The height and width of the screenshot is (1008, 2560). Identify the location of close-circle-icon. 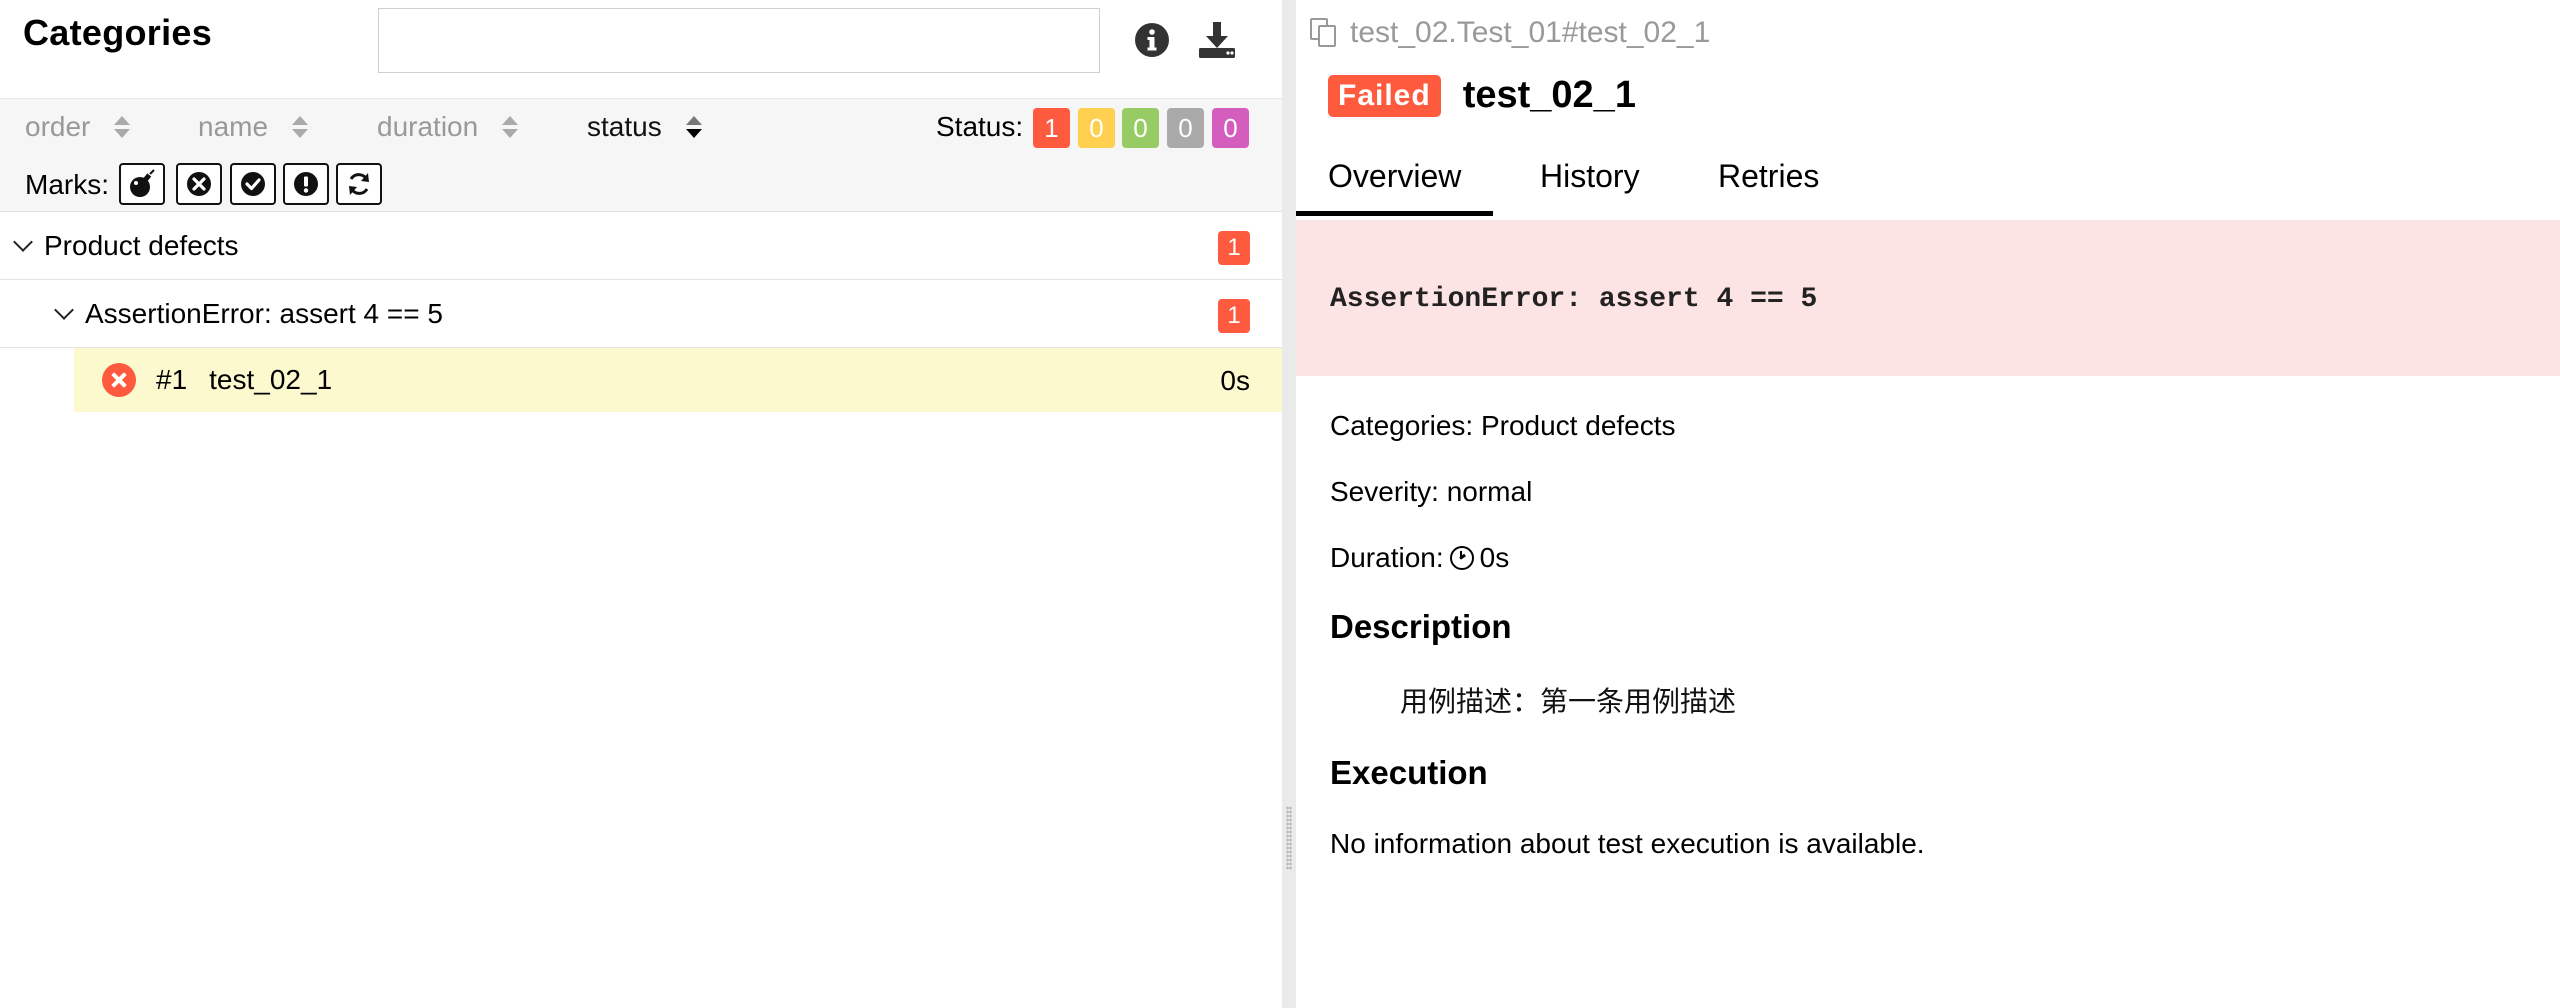
(199, 184).